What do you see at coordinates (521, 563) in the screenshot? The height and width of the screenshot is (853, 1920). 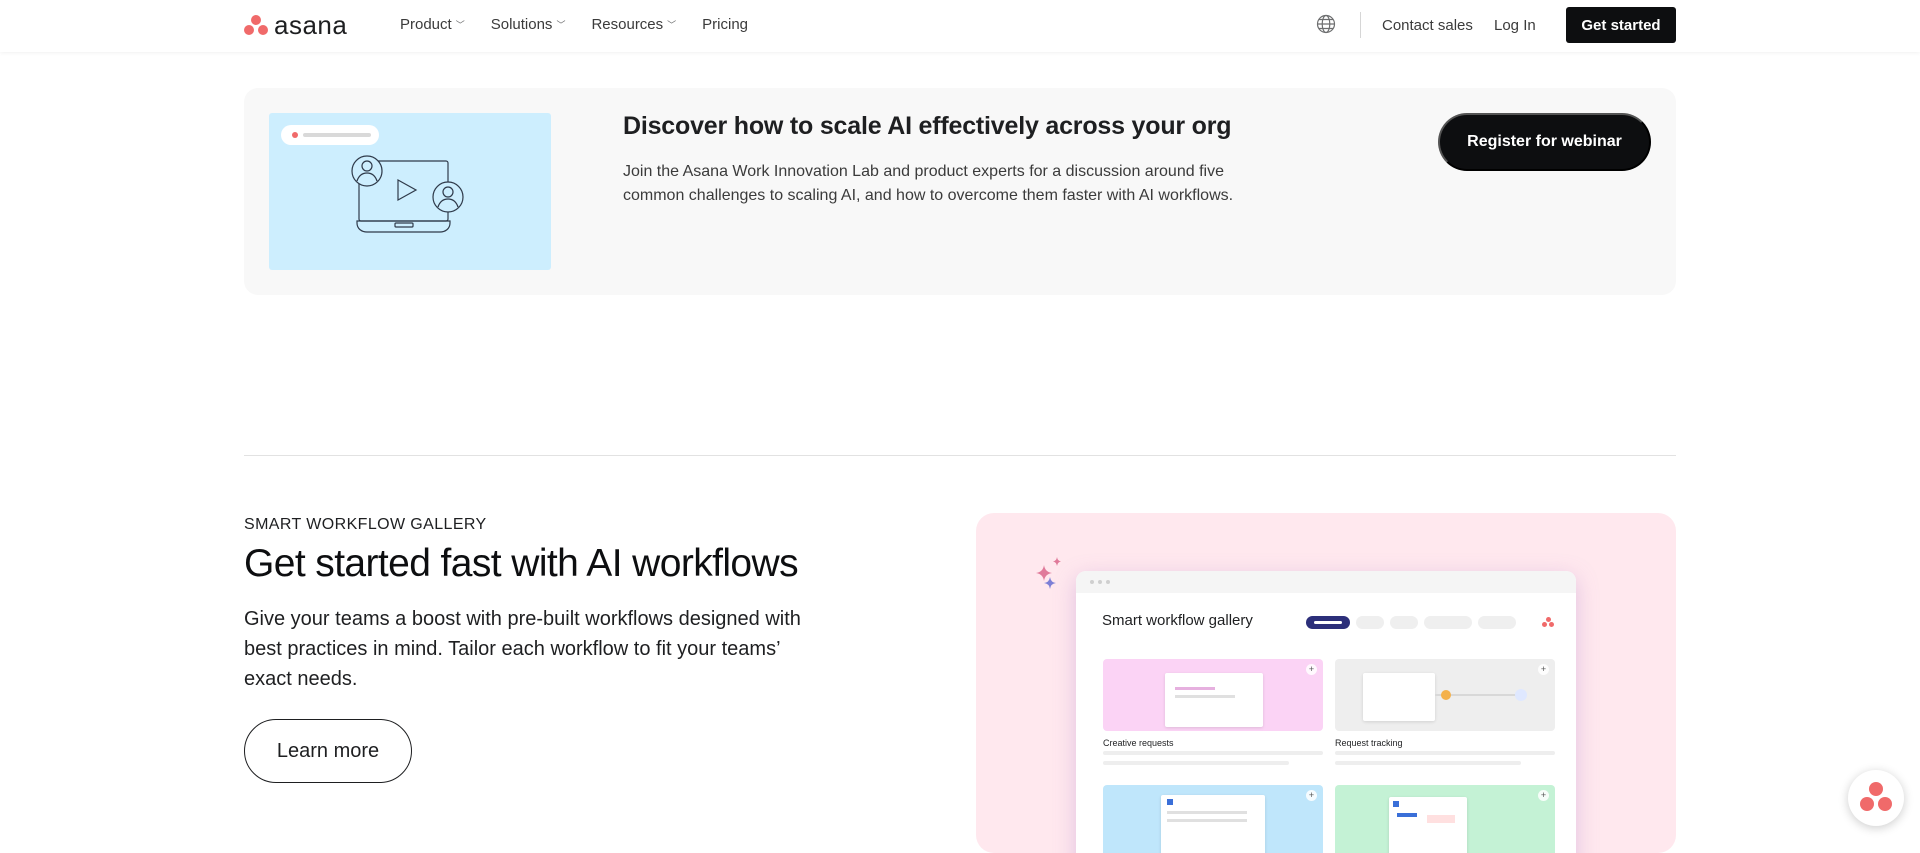 I see `section-heading: Get started fast with AI workflows` at bounding box center [521, 563].